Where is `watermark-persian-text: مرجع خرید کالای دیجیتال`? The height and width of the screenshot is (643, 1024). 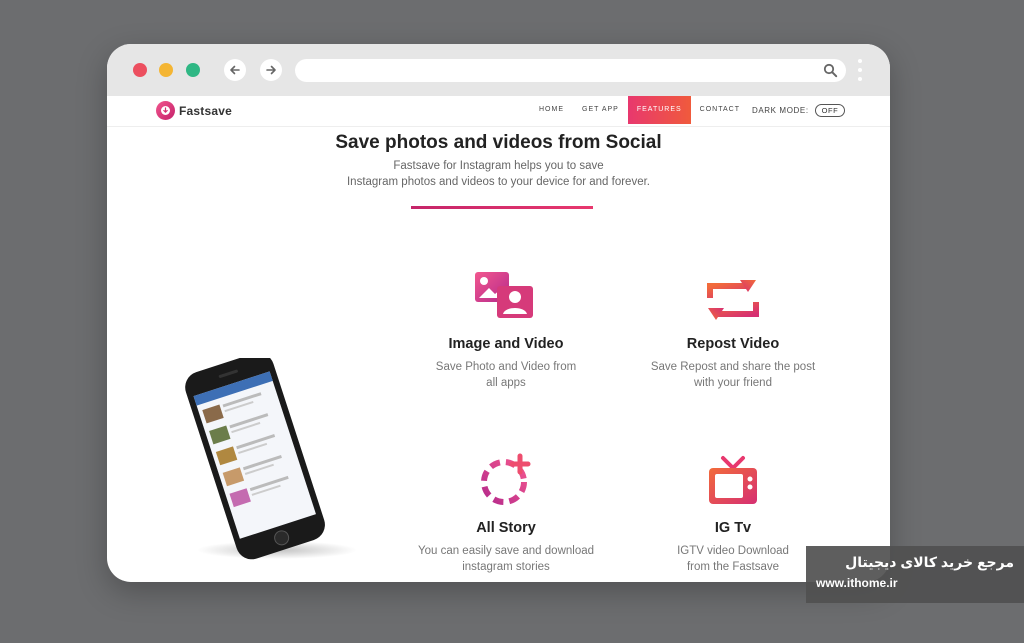 watermark-persian-text: مرجع خرید کالای دیجیتال is located at coordinates (929, 562).